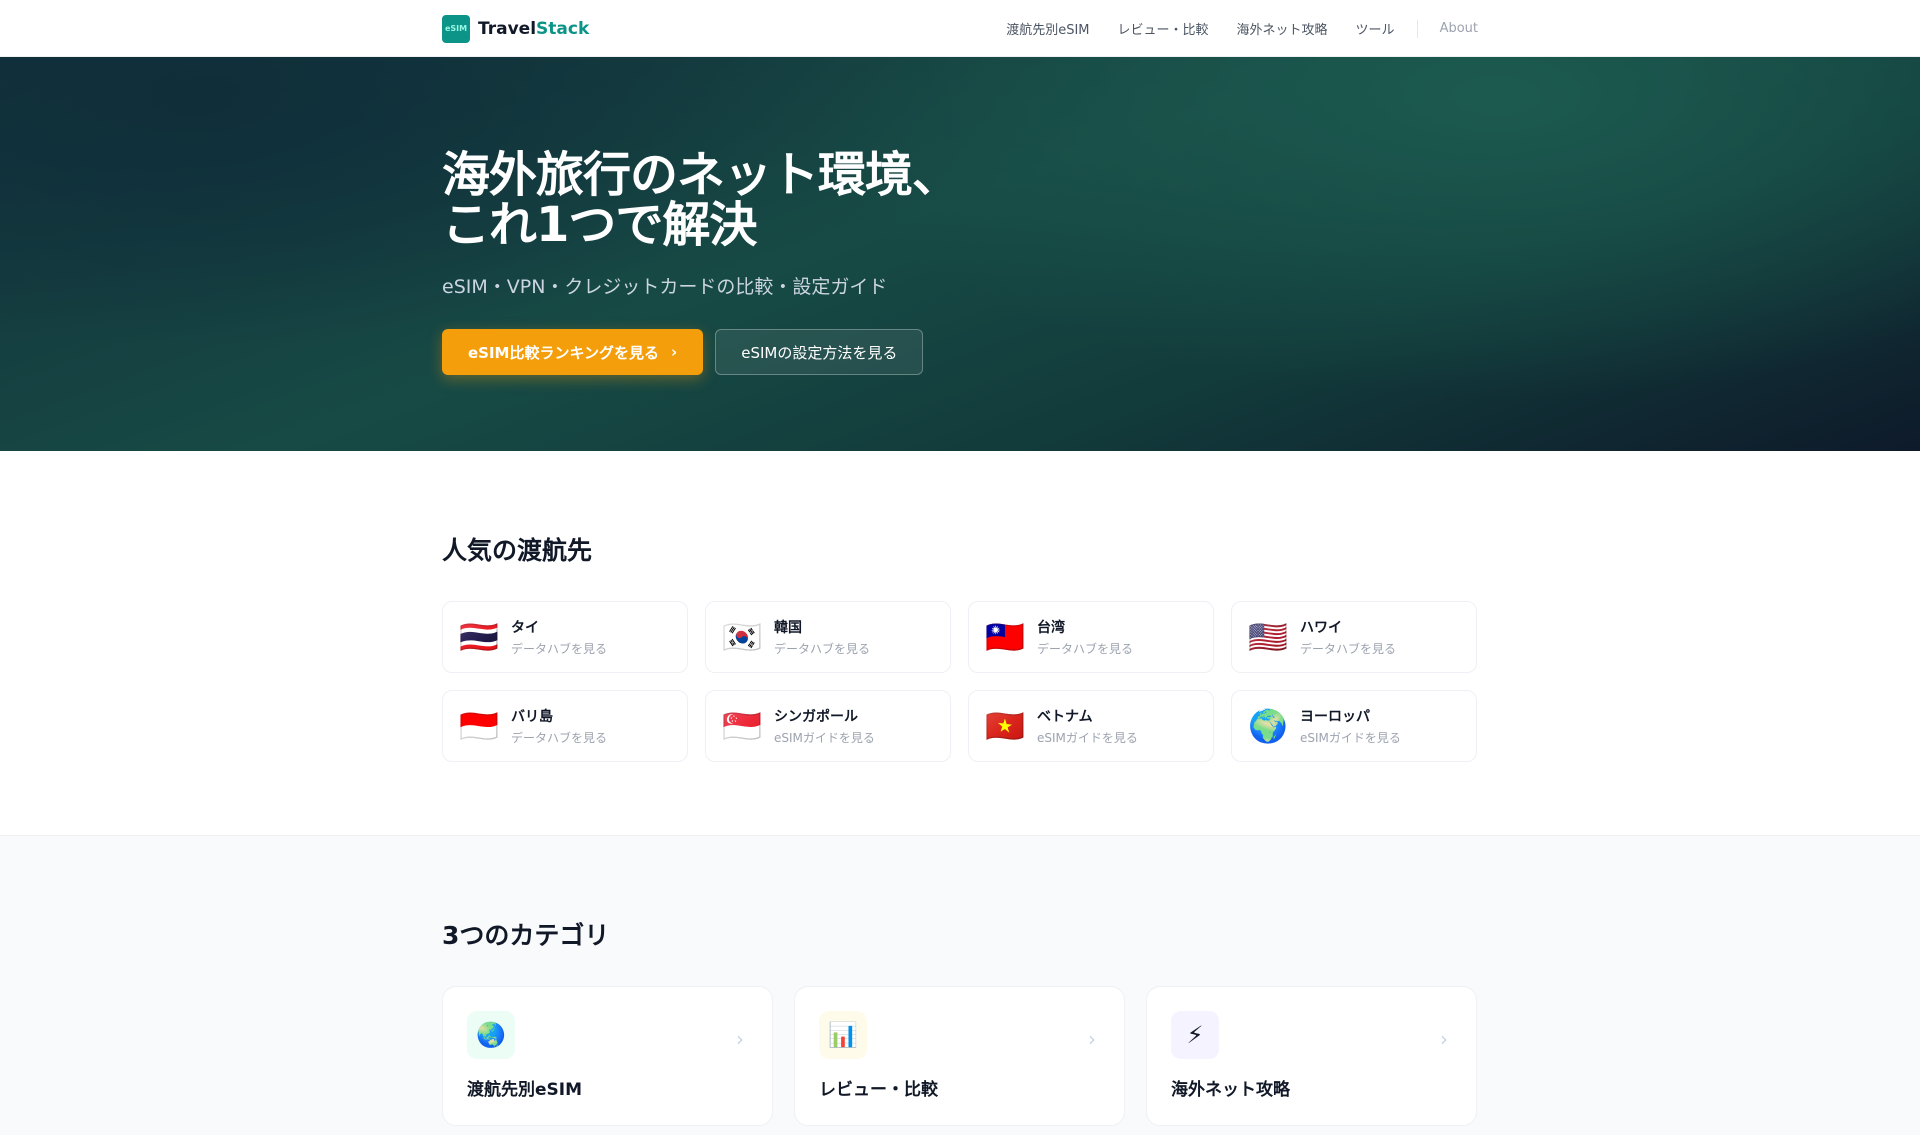 The image size is (1920, 1135). I want to click on destination-card: 🌍 ヨーロッパ eSIMガイドを見る, so click(1354, 726).